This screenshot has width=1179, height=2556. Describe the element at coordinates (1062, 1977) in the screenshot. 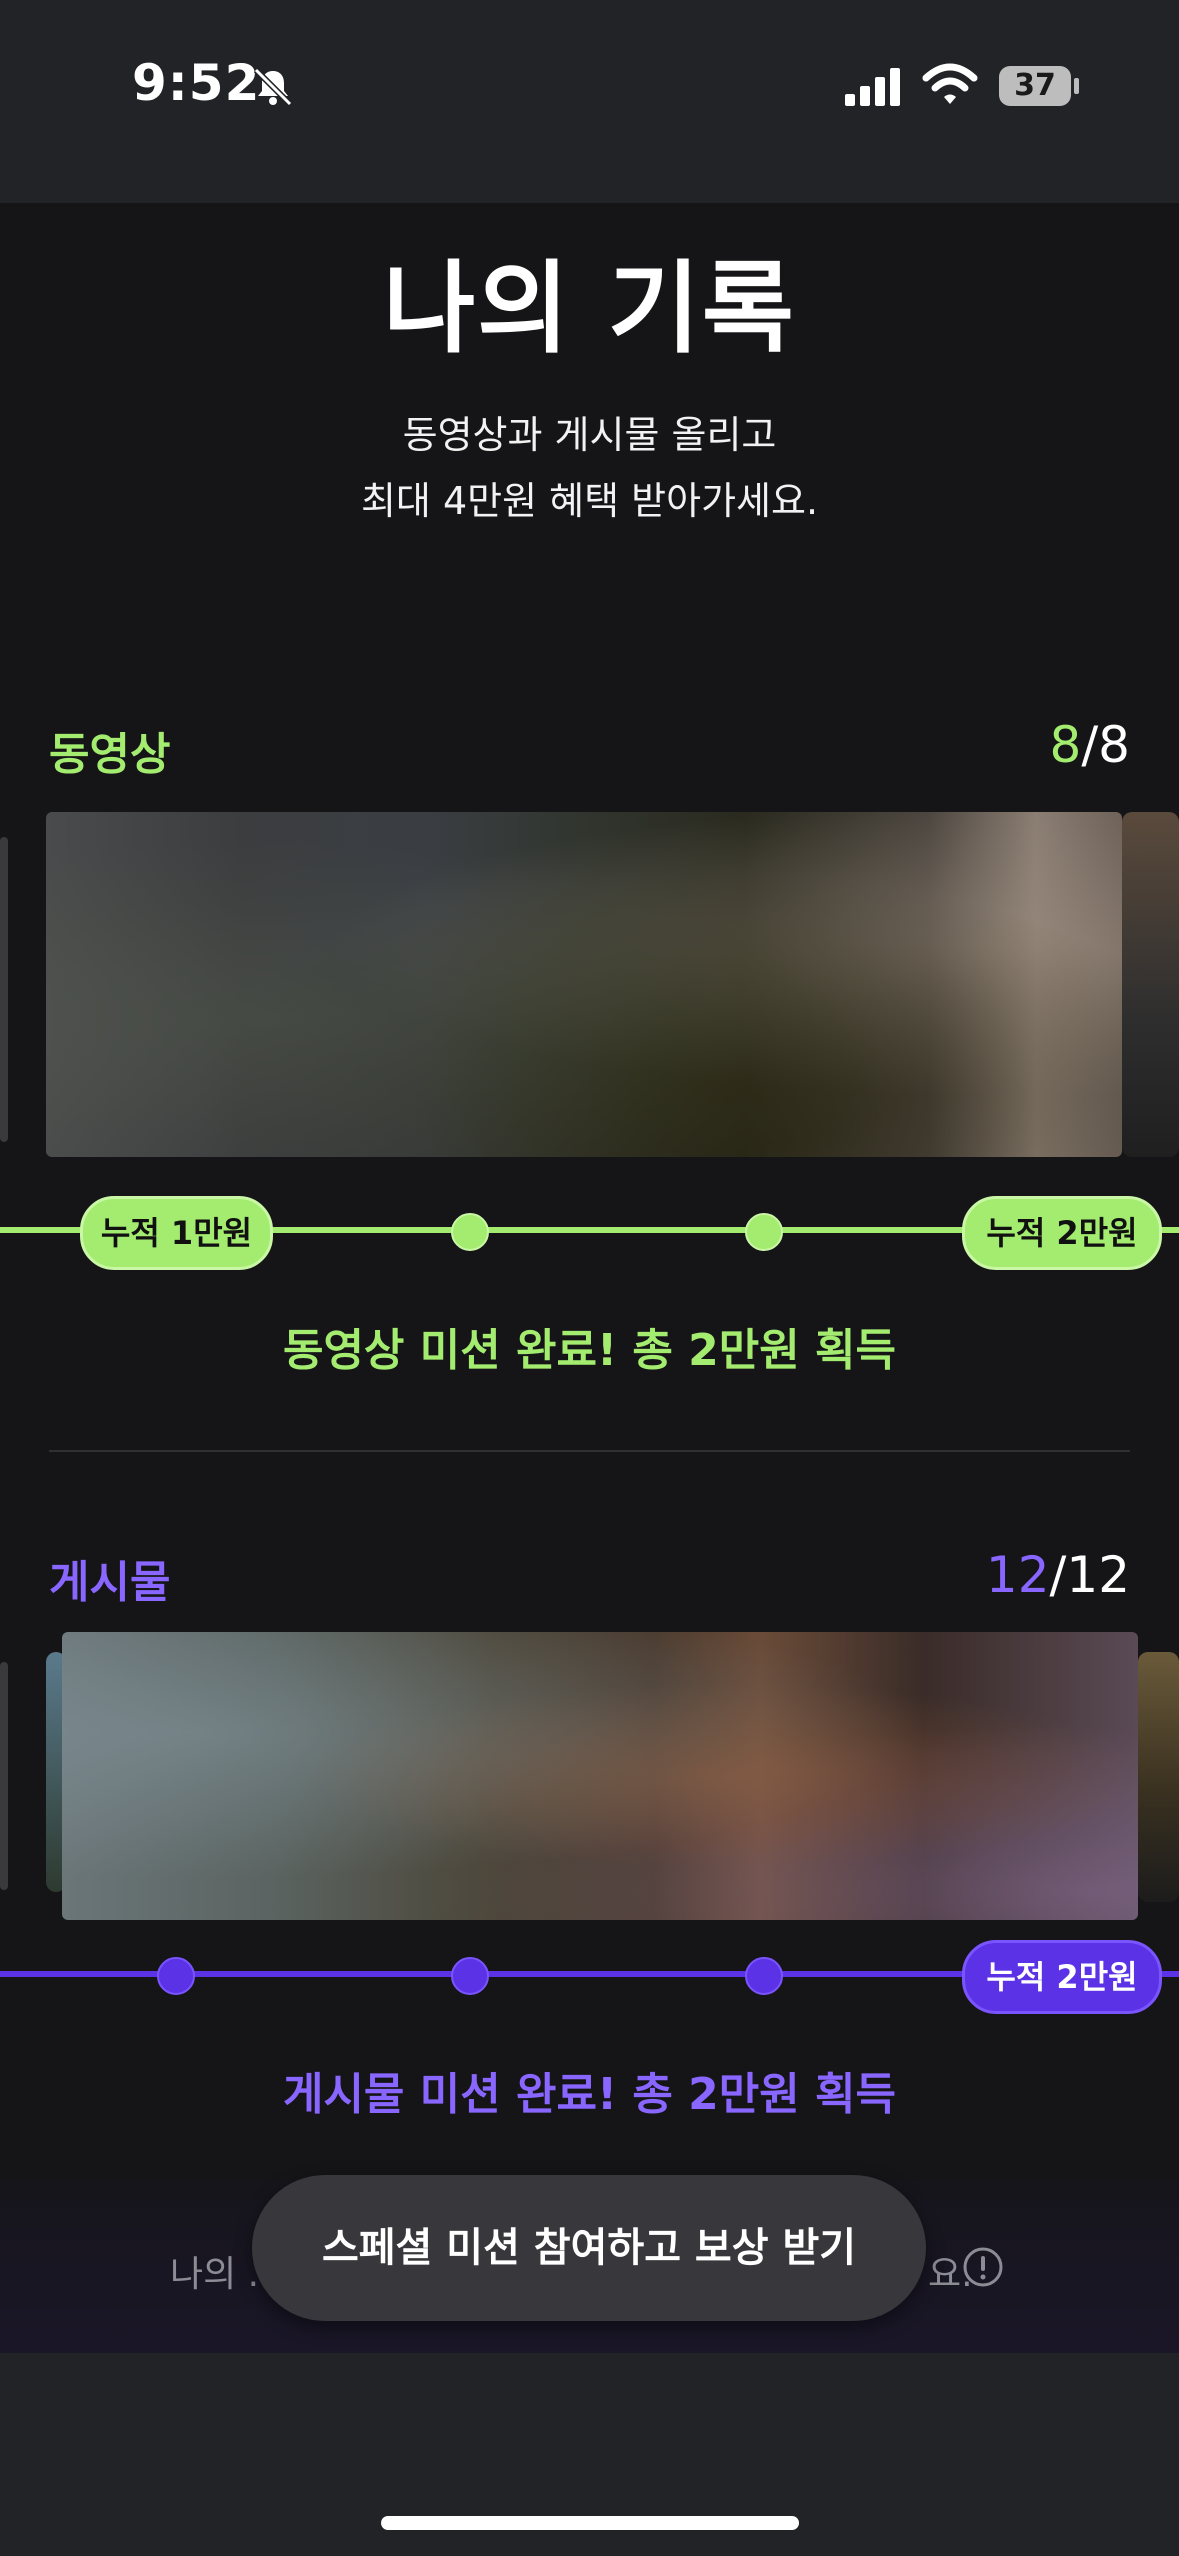

I see `post-milestone-2: 누적 2만원` at that location.